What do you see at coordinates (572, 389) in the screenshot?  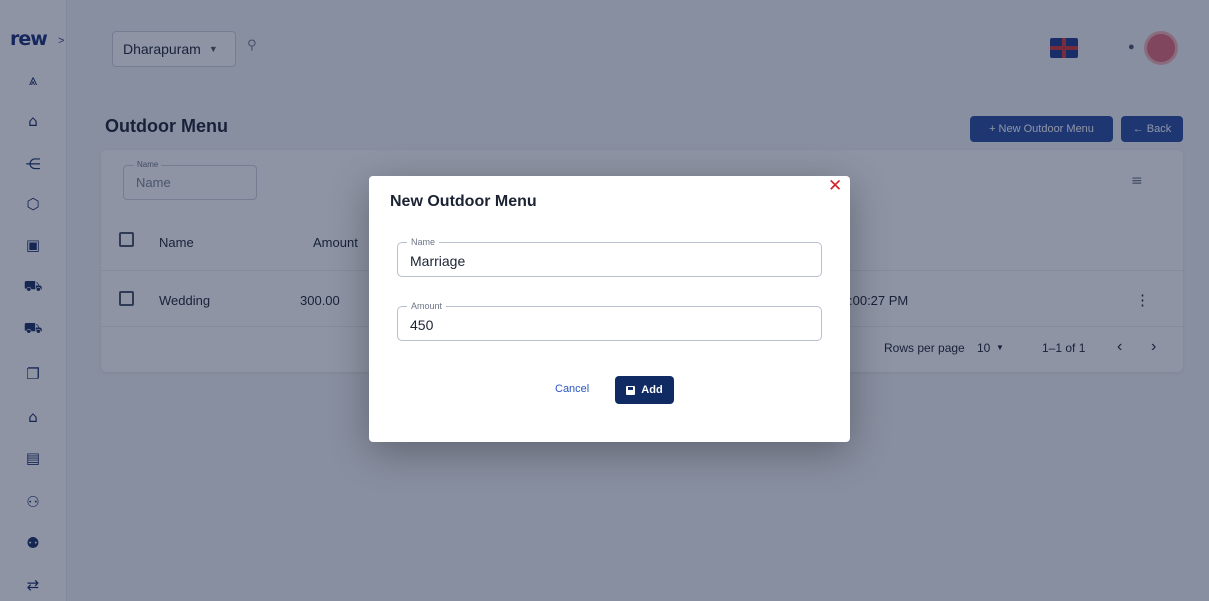 I see `cancel-button: Cancel` at bounding box center [572, 389].